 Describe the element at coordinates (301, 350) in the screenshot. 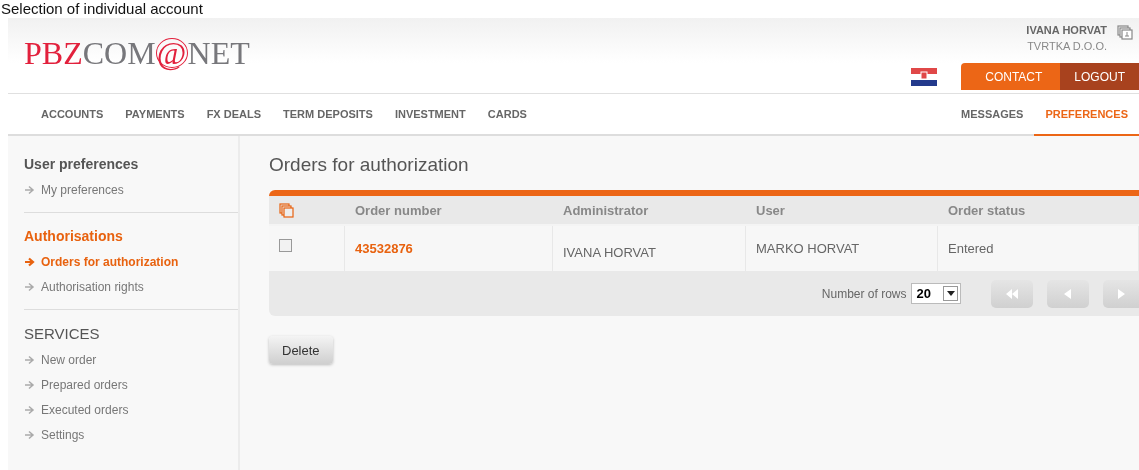

I see `delete-button: Delete` at that location.